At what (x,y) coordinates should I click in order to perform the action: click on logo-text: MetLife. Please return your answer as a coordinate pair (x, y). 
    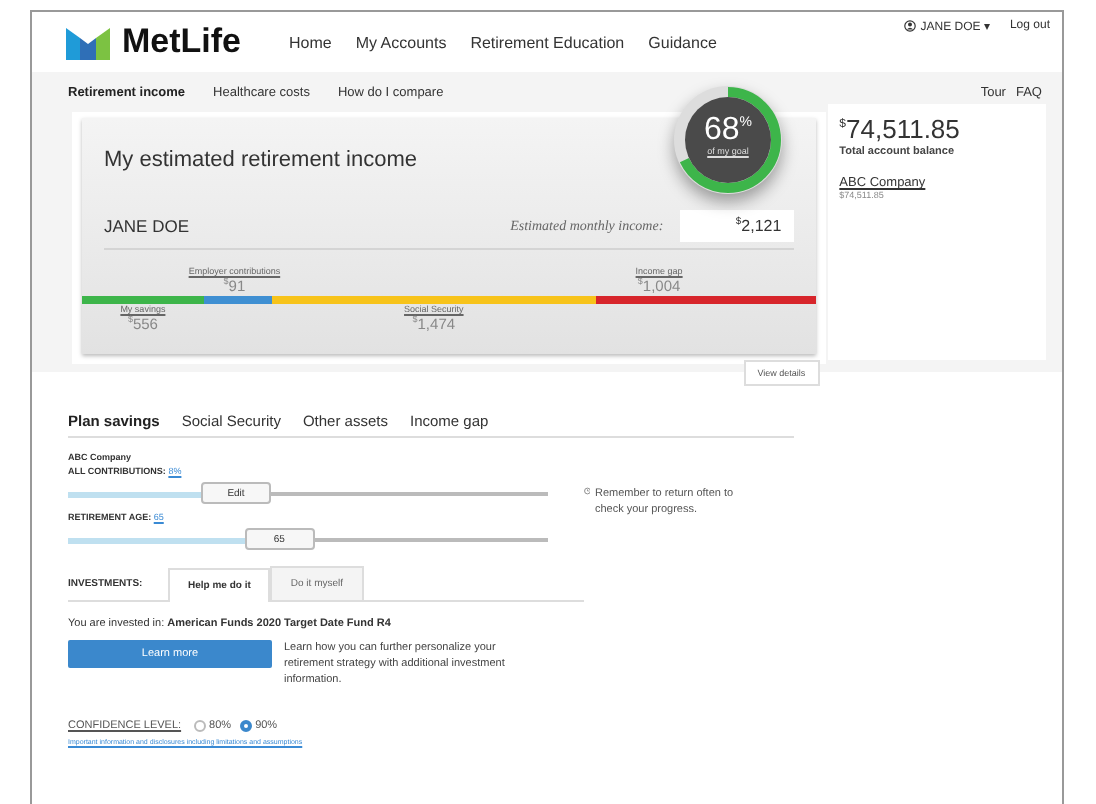
    Looking at the image, I should click on (181, 42).